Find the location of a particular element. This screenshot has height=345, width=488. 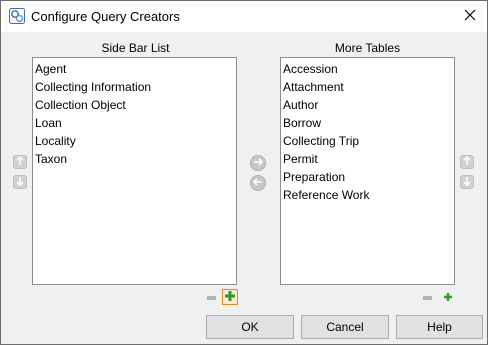

more-tables-title: More Tables is located at coordinates (367, 48).